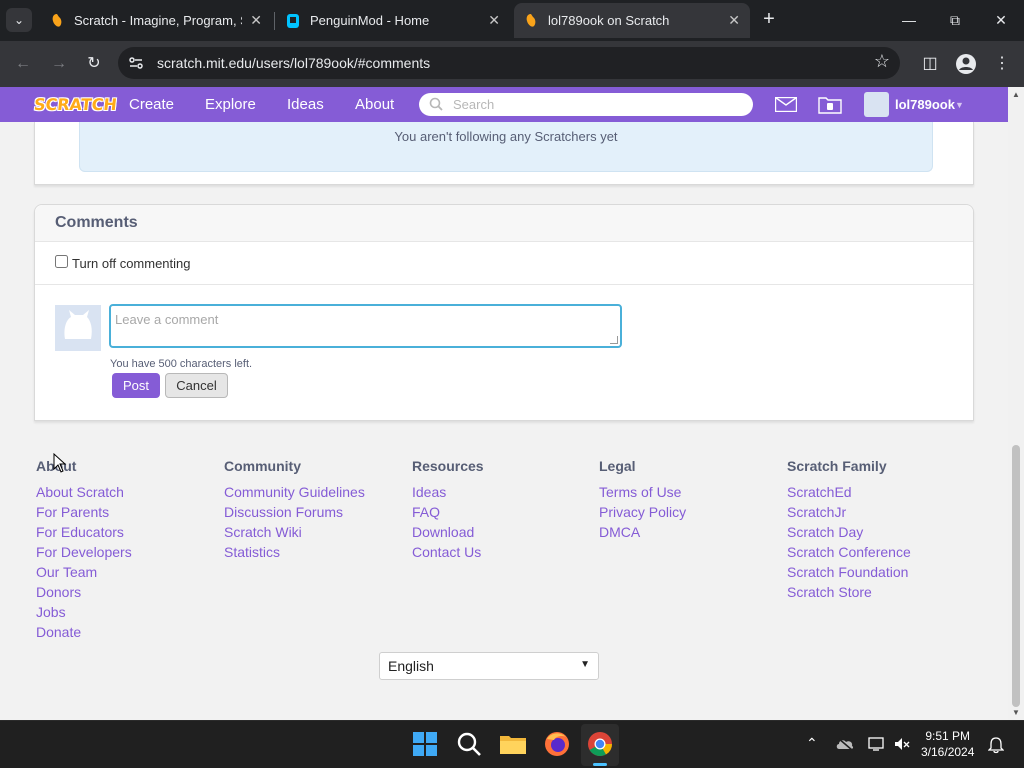 The image size is (1024, 768). What do you see at coordinates (84, 512) in the screenshot?
I see `footer-link: For Parents` at bounding box center [84, 512].